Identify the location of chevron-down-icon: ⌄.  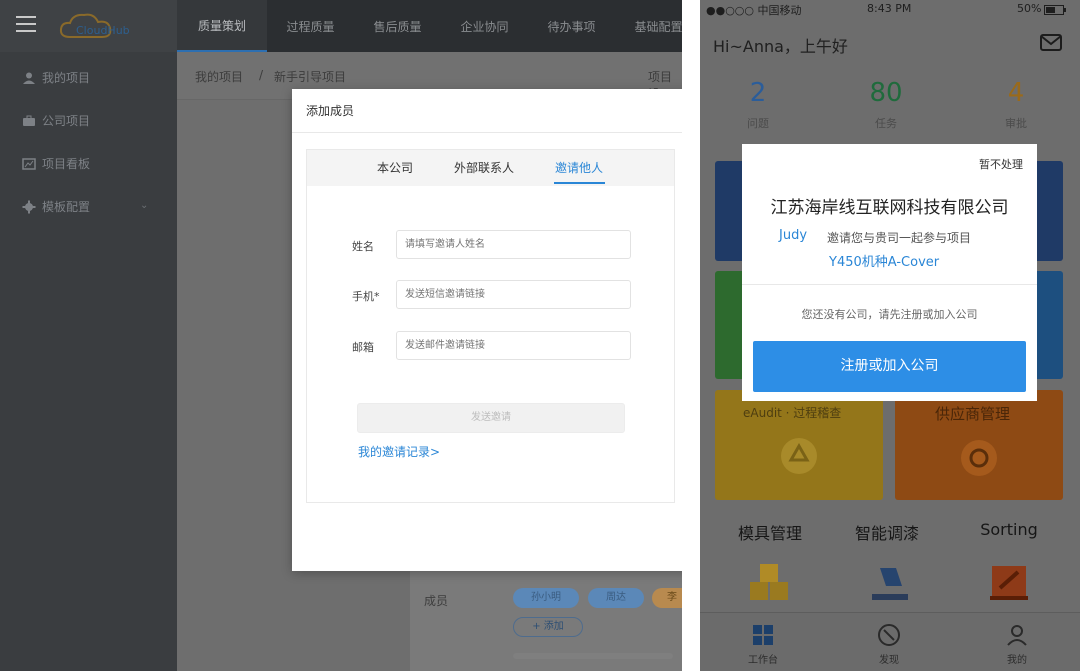
(144, 205).